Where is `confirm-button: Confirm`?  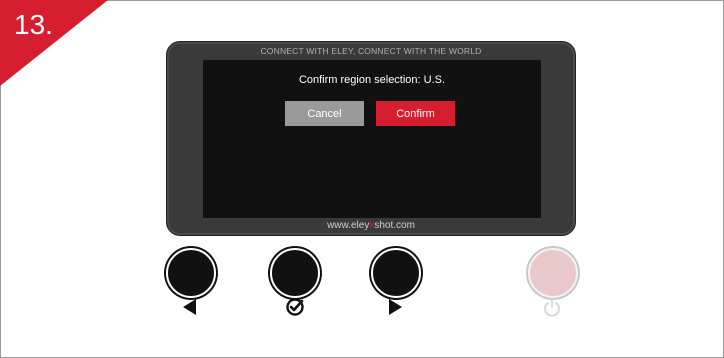 confirm-button: Confirm is located at coordinates (415, 113).